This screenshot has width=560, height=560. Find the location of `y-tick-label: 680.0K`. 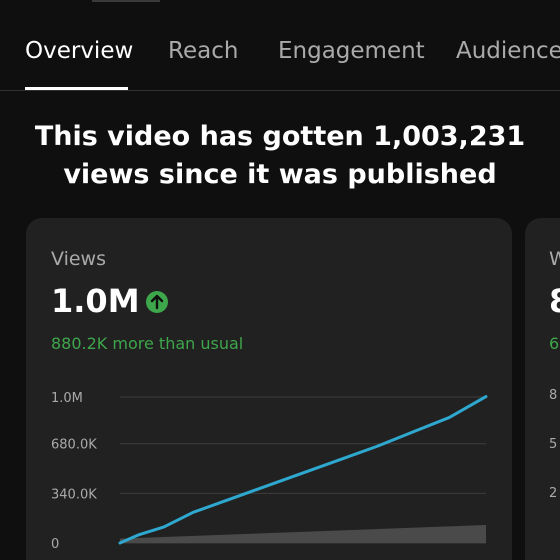

y-tick-label: 680.0K is located at coordinates (74, 445).